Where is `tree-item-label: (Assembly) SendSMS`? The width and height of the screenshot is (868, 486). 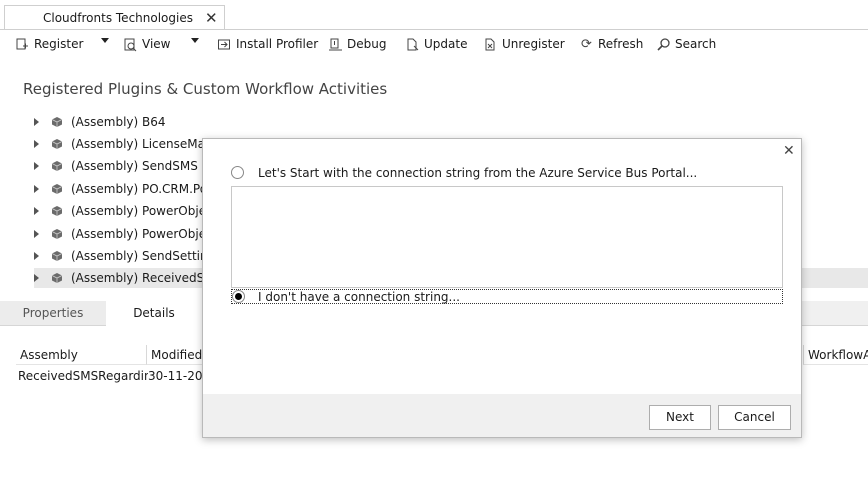 tree-item-label: (Assembly) SendSMS is located at coordinates (134, 166).